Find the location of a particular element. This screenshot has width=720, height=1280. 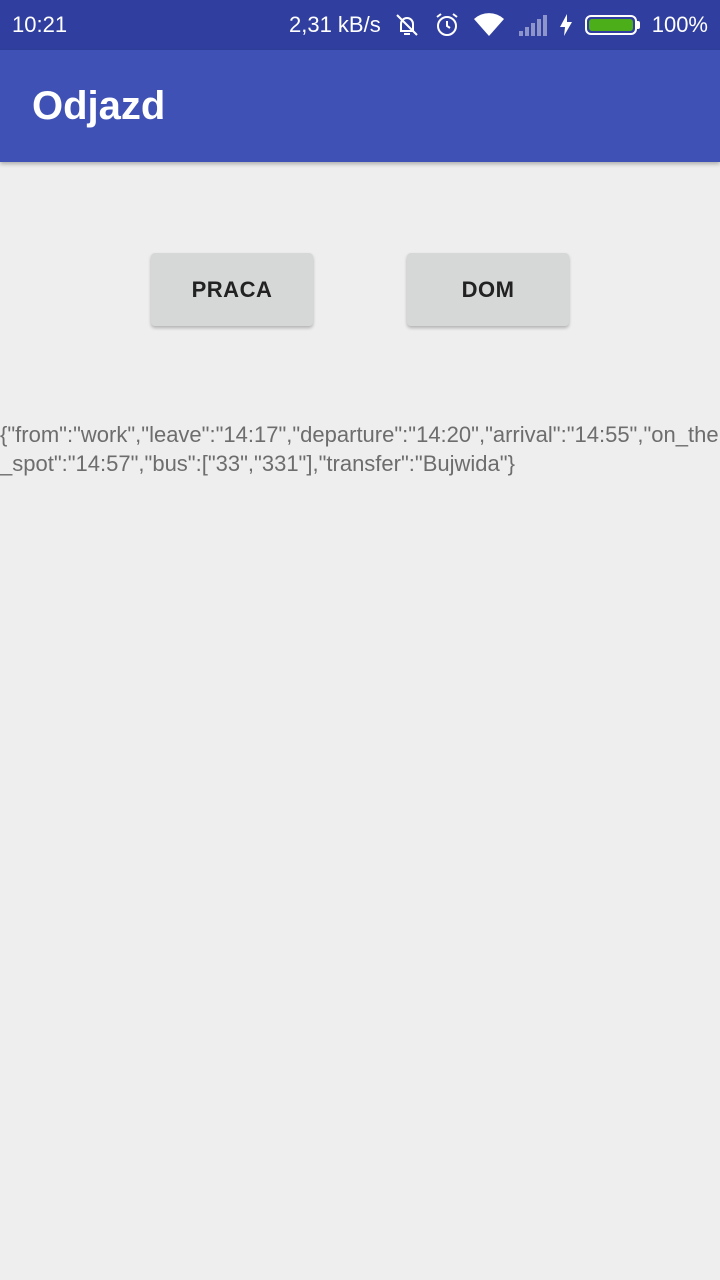

wifi-icon is located at coordinates (489, 25).